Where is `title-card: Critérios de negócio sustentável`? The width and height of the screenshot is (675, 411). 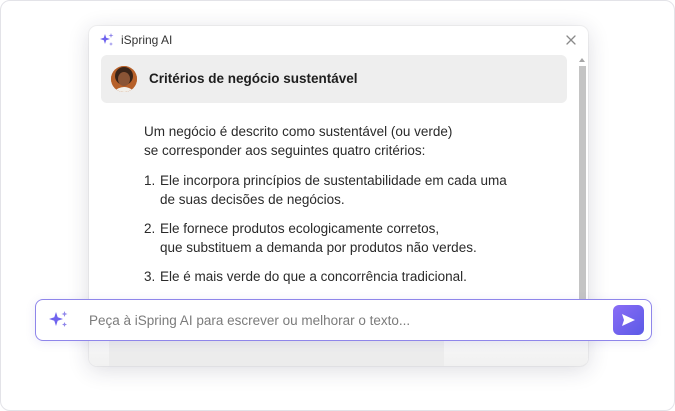 title-card: Critérios de negócio sustentável is located at coordinates (334, 79).